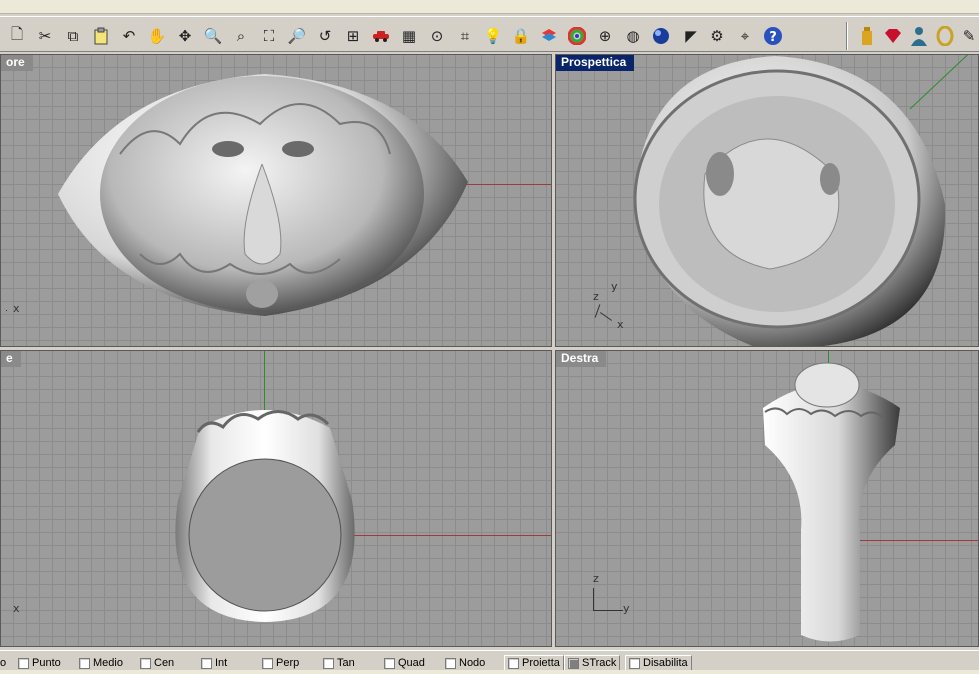 The image size is (979, 674). I want to click on osnap-icon: ⌖, so click(745, 36).